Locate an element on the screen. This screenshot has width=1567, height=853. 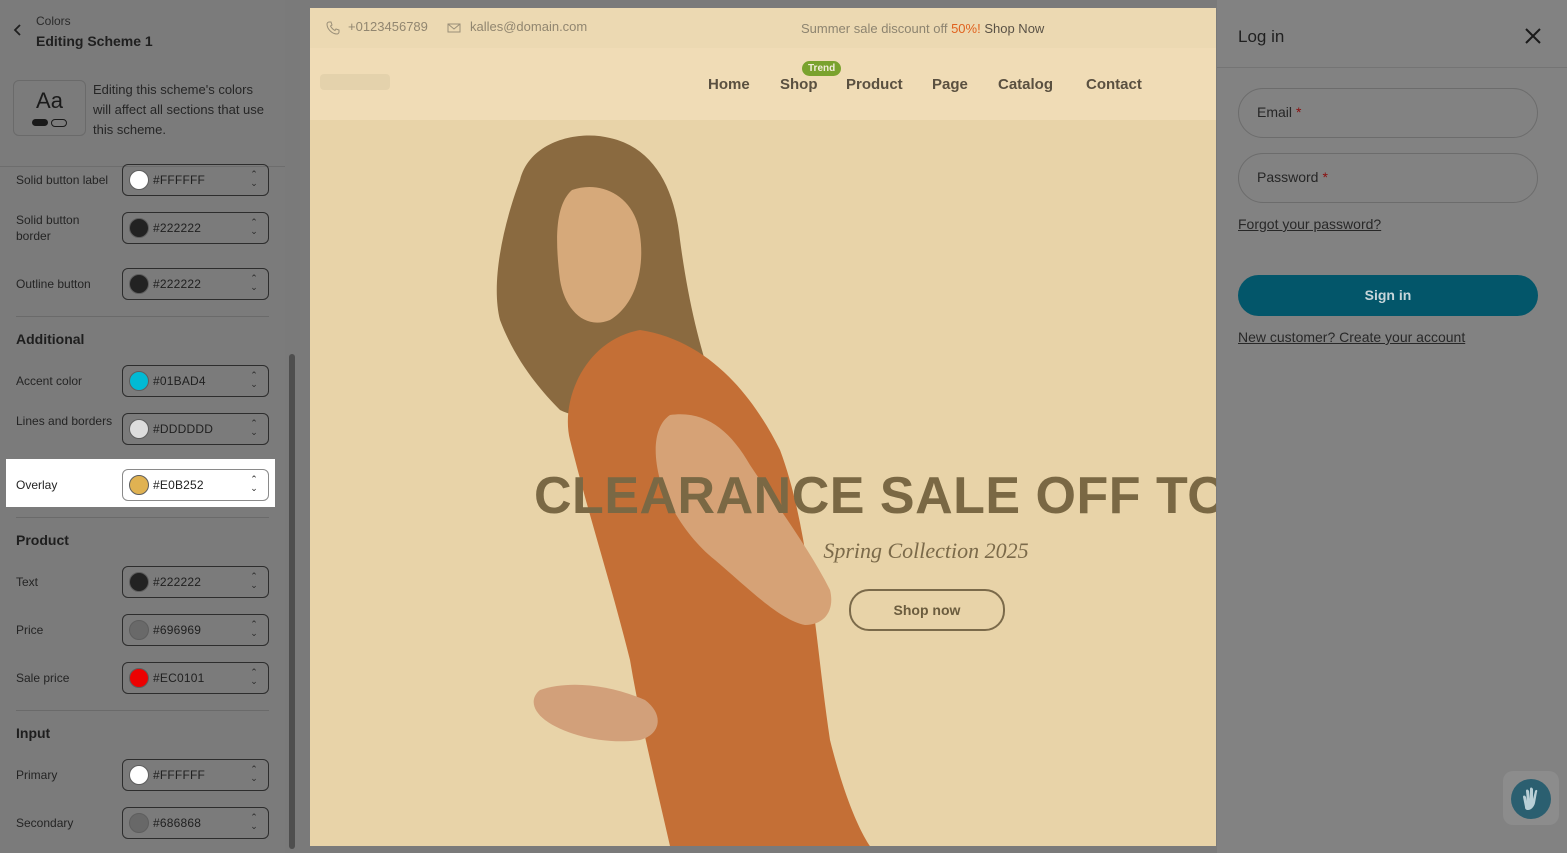
email-field: Email * is located at coordinates (1388, 113).